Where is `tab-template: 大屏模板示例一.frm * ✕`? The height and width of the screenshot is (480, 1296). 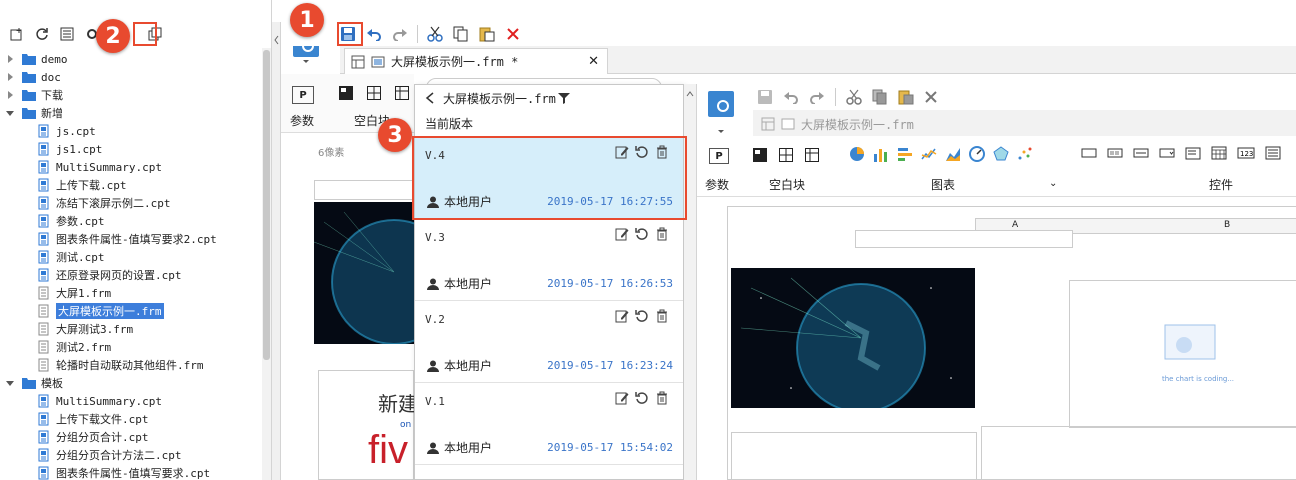
tab-template: 大屏模板示例一.frm * ✕ is located at coordinates (476, 61).